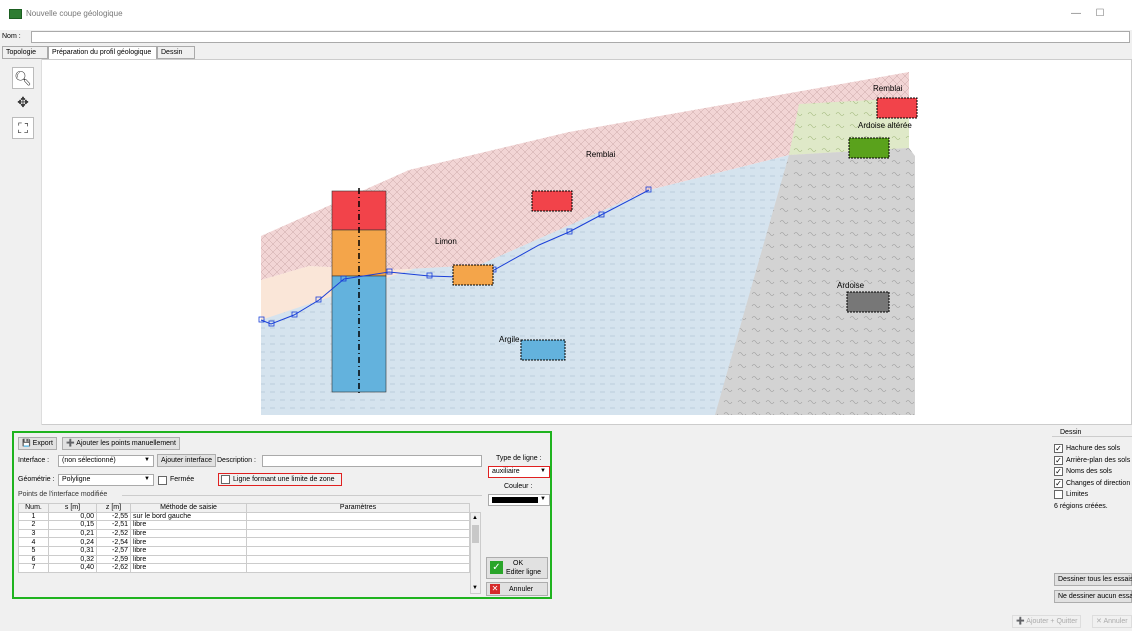 The height and width of the screenshot is (631, 1132). What do you see at coordinates (1092, 436) in the screenshot?
I see `group-divider` at bounding box center [1092, 436].